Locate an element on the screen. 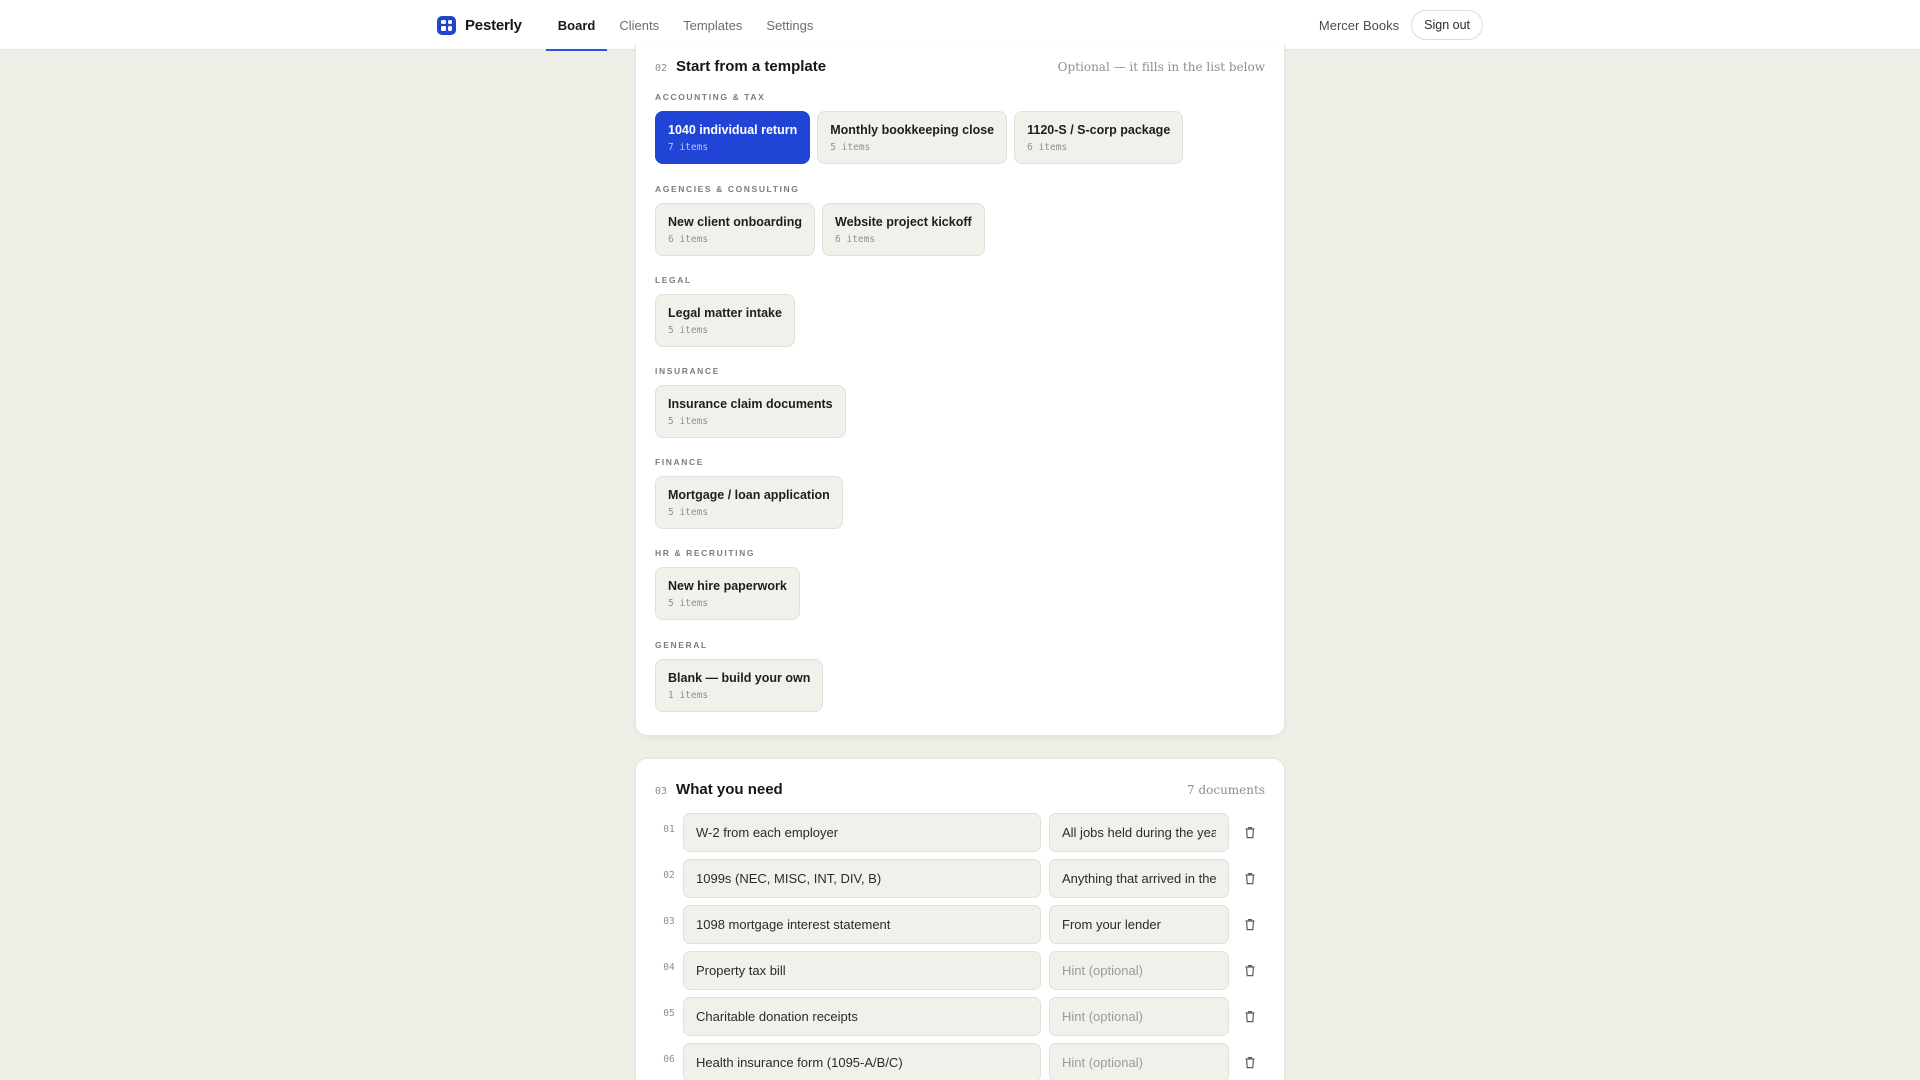 The height and width of the screenshot is (1080, 1920). template-chip-new-hire: New hire paperwork 5 items is located at coordinates (727, 593).